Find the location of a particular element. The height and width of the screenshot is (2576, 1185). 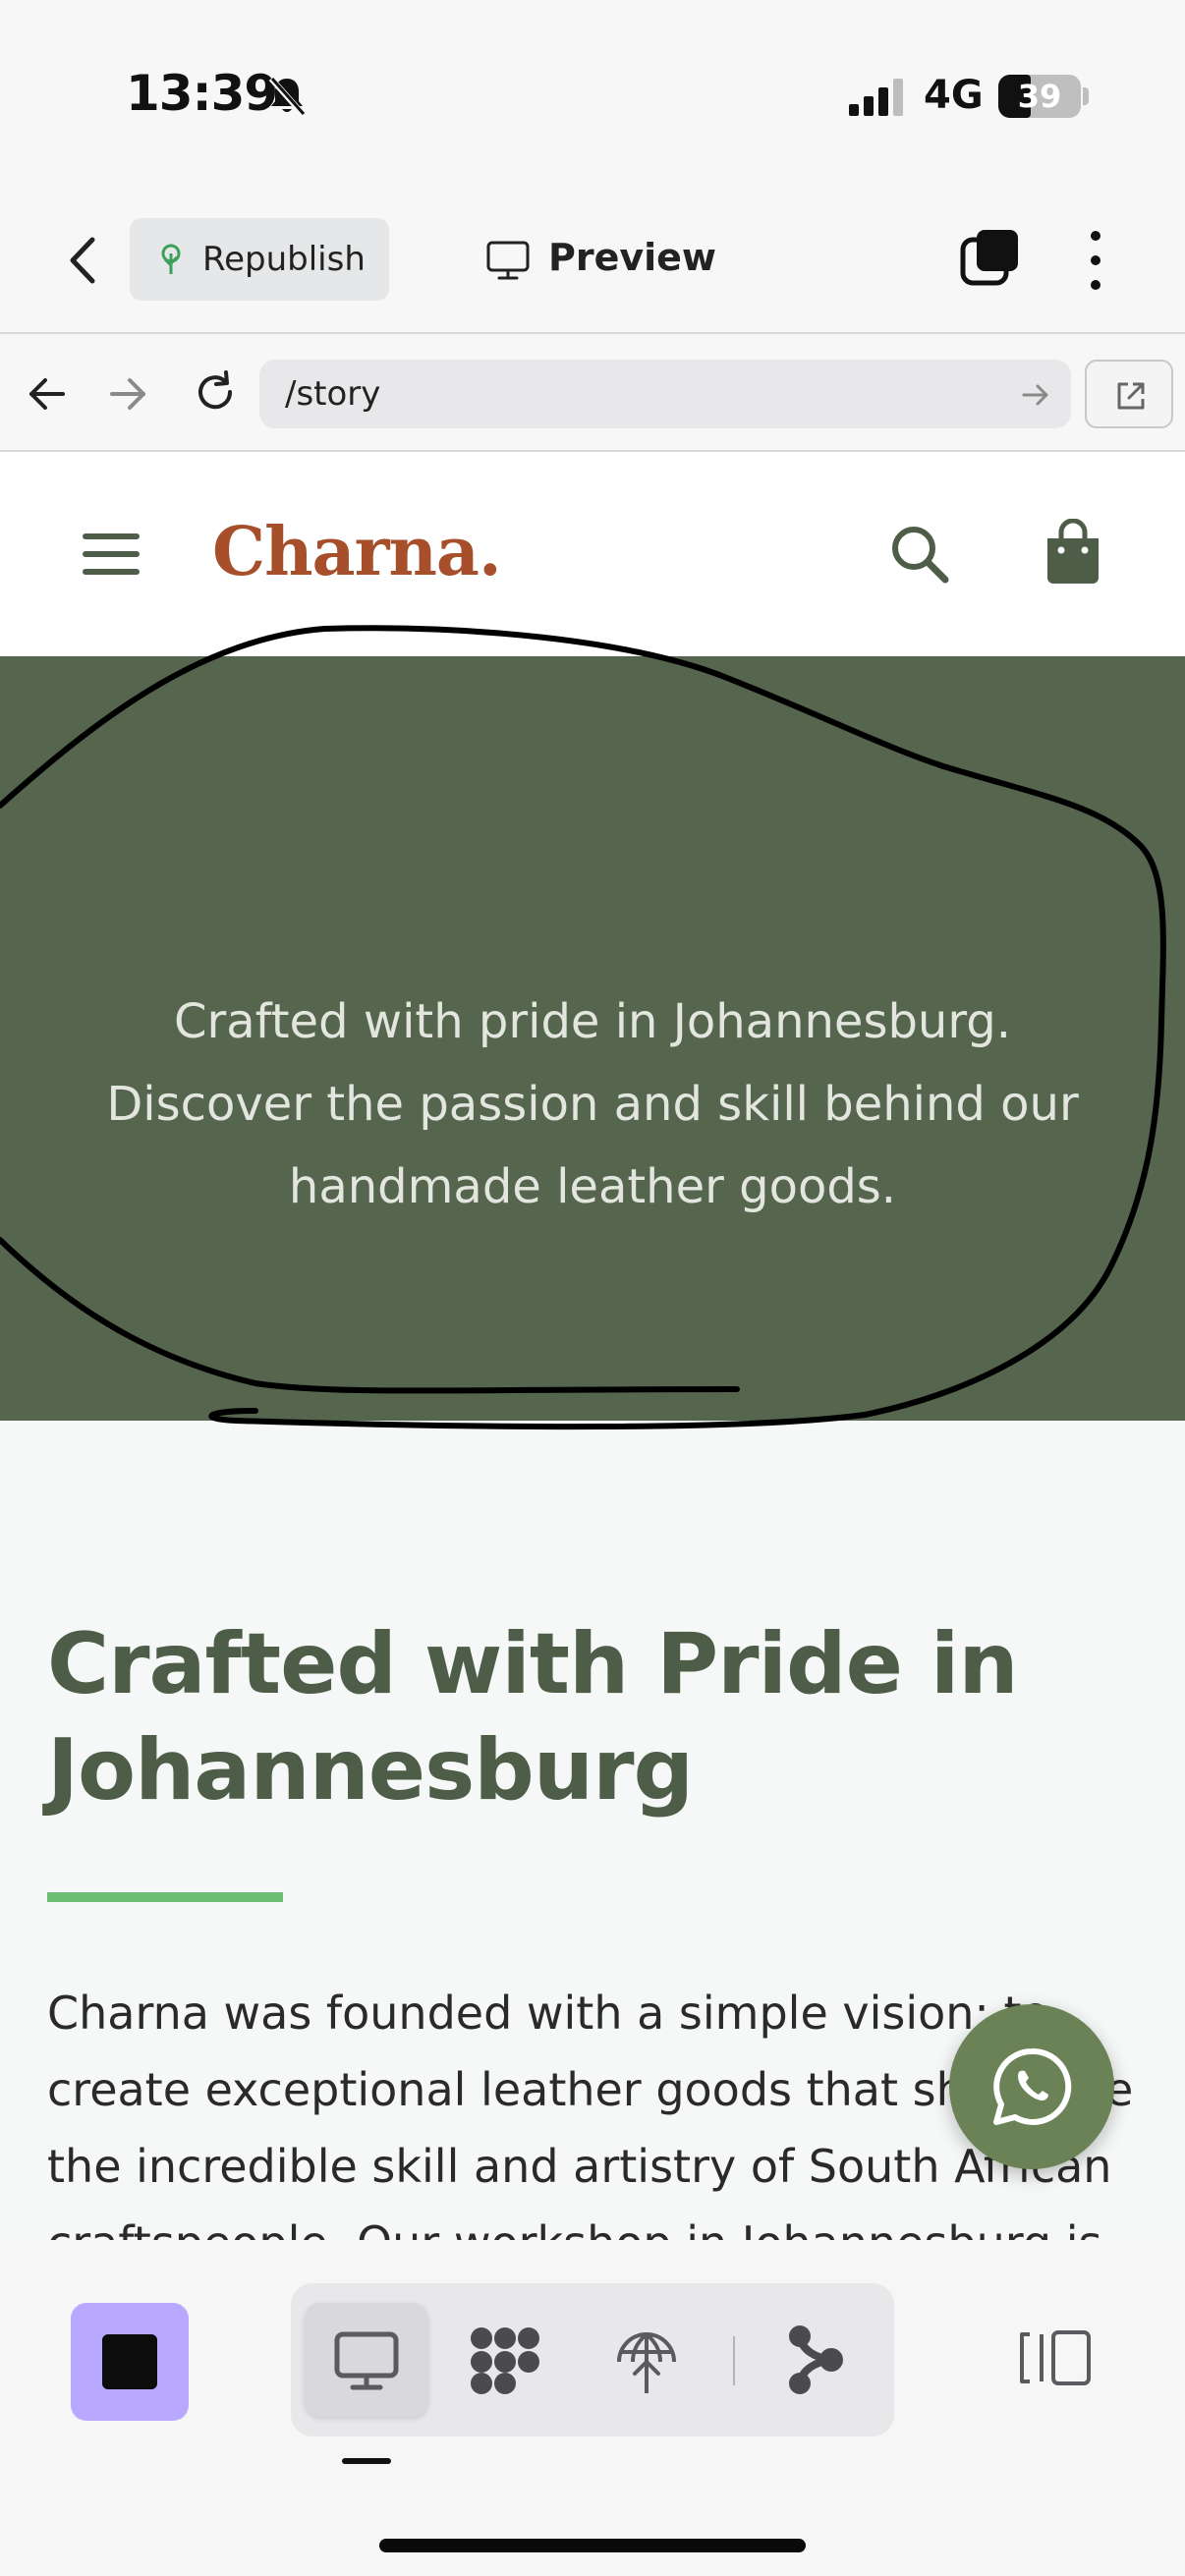

mode-divider is located at coordinates (734, 2360).